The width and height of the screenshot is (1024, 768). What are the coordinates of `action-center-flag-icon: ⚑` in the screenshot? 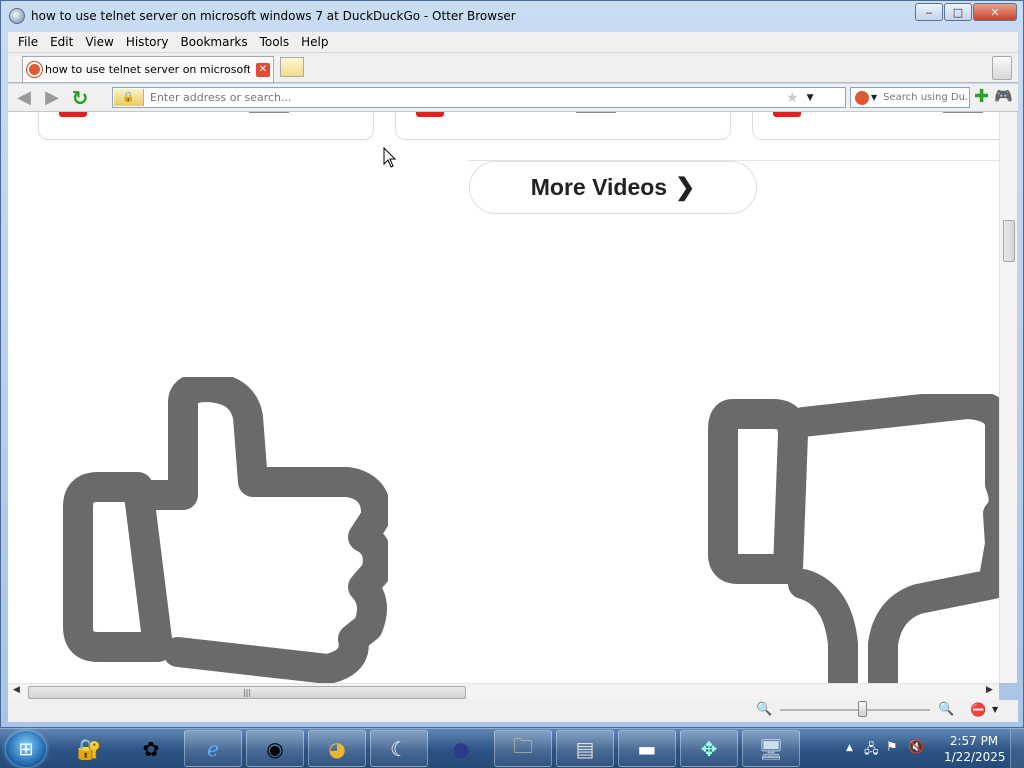 It's located at (892, 747).